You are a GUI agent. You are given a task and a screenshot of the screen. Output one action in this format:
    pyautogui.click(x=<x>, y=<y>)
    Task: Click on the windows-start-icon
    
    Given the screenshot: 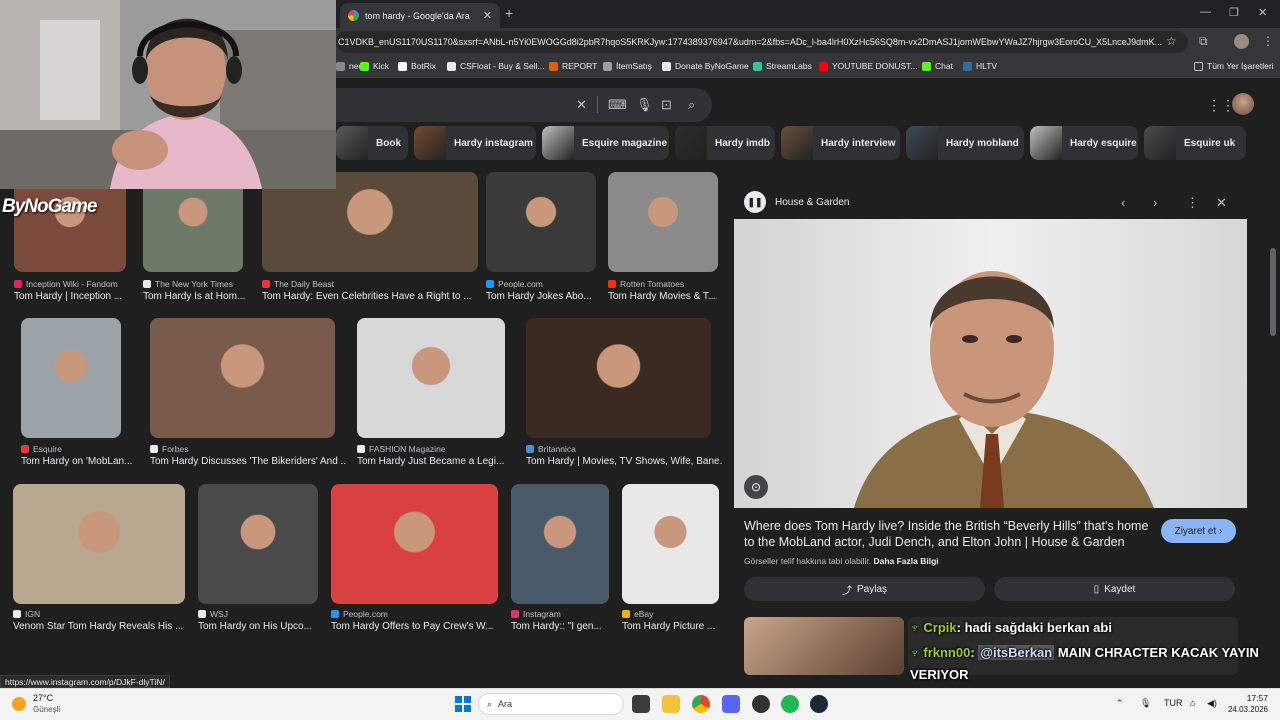 What is the action you would take?
    pyautogui.click(x=463, y=704)
    